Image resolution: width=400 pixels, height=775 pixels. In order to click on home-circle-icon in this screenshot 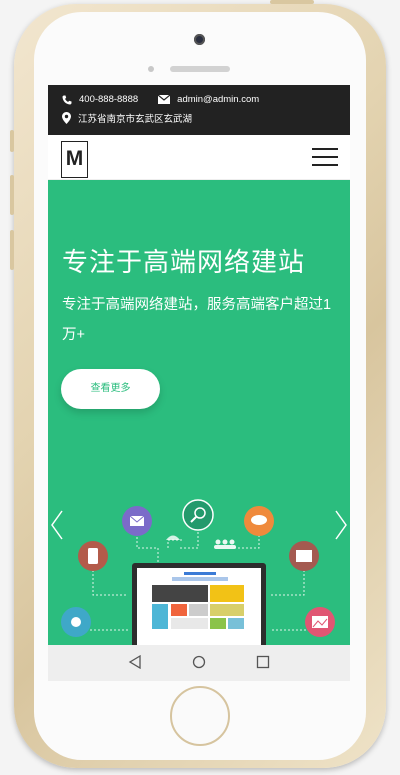, I will do `click(199, 662)`.